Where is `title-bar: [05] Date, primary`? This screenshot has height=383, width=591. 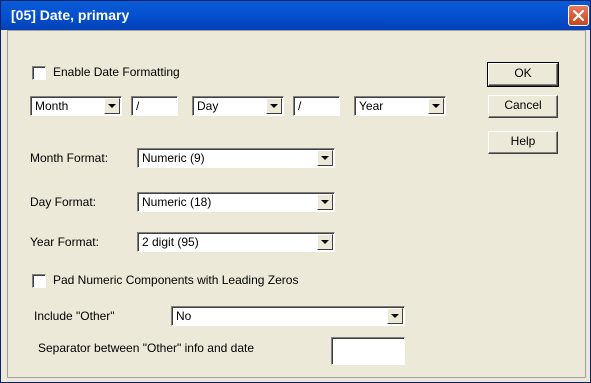
title-bar: [05] Date, primary is located at coordinates (295, 15).